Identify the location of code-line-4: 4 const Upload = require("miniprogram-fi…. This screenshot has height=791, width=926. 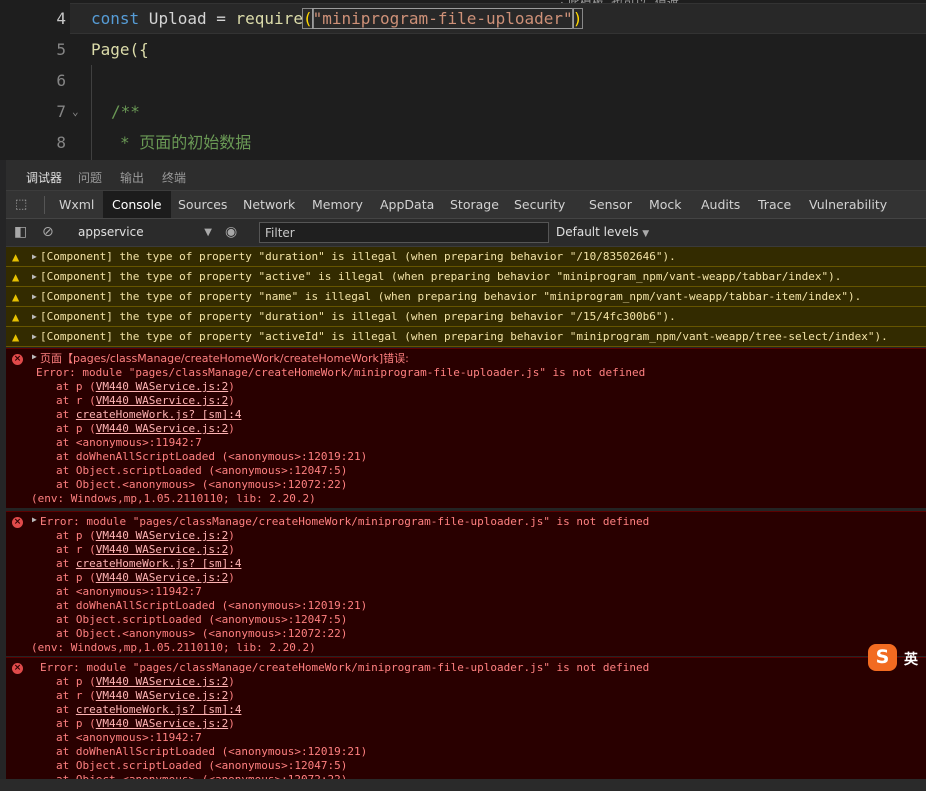
(463, 18).